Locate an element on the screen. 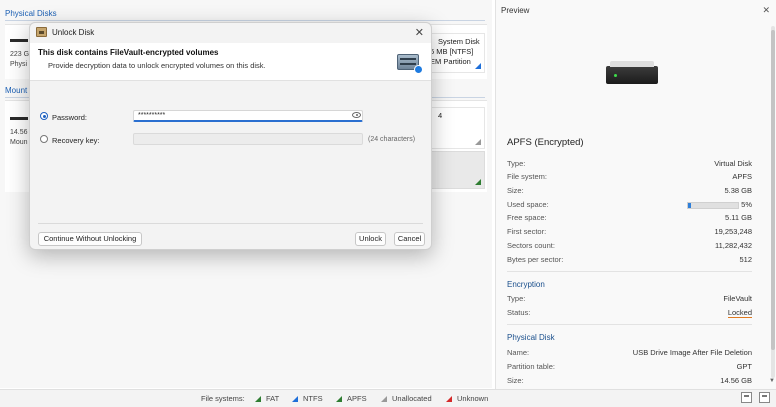 The height and width of the screenshot is (407, 776). prop-row-used-space: Used space: 5% is located at coordinates (629, 206).